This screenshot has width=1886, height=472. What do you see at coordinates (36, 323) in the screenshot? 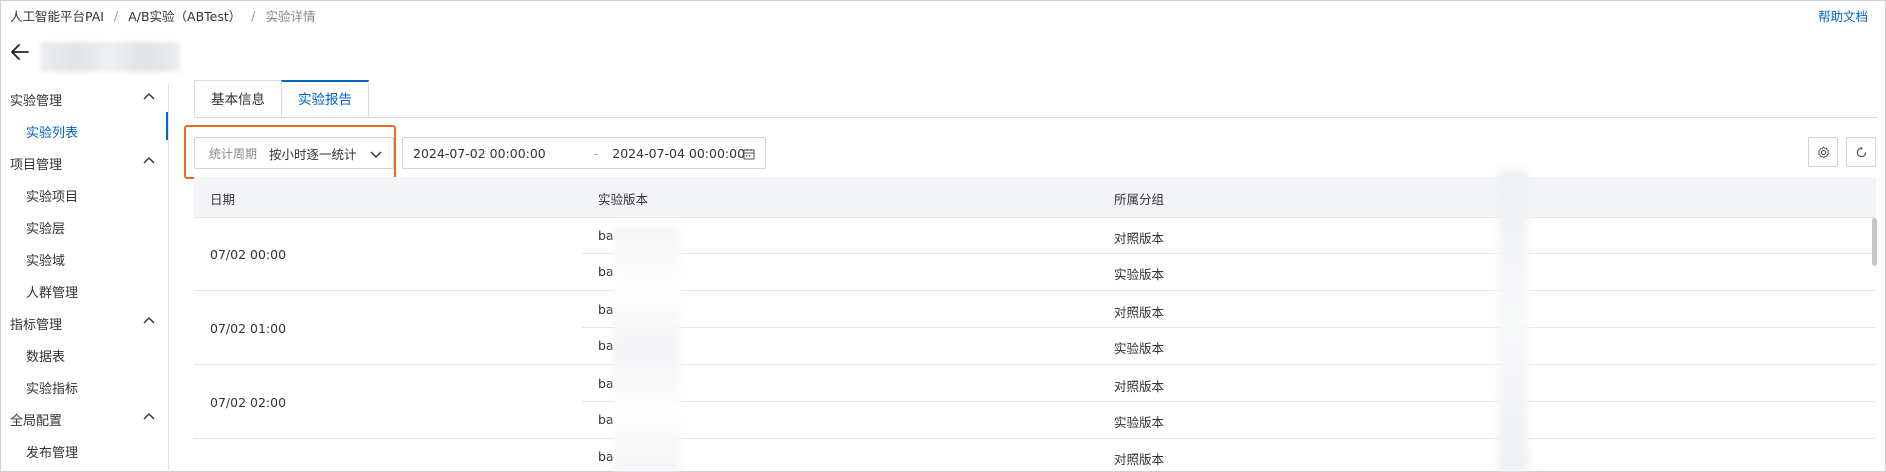
I see `sidebar-group-metrics: 指标管理` at bounding box center [36, 323].